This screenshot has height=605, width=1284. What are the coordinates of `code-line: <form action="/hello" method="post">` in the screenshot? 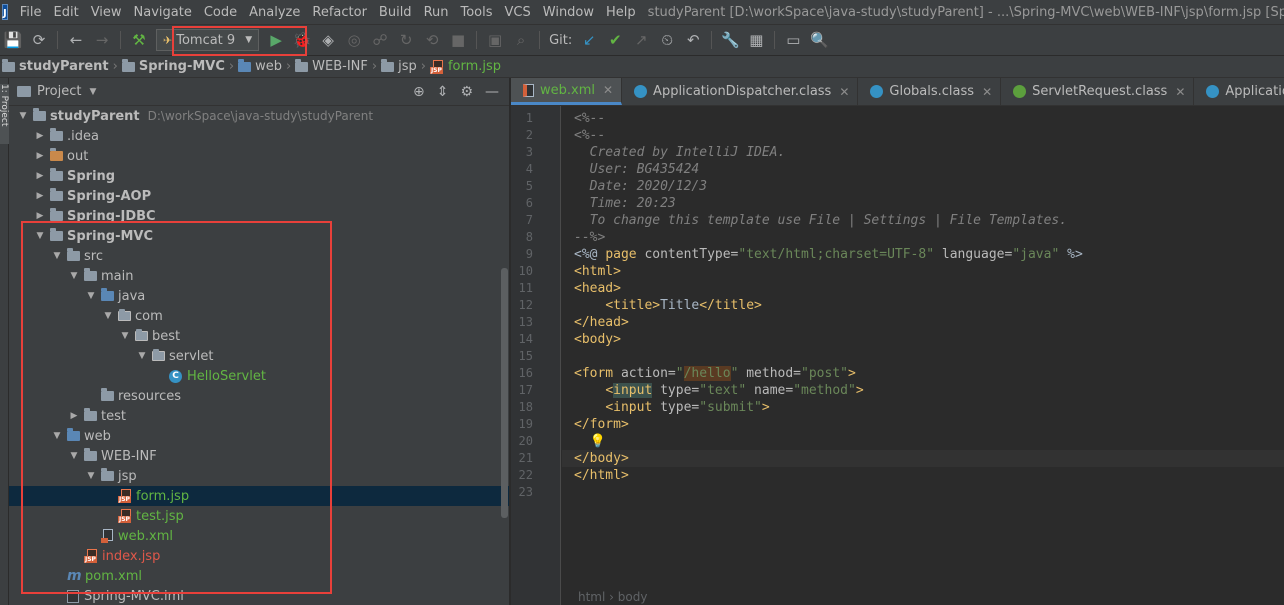 It's located at (923, 373).